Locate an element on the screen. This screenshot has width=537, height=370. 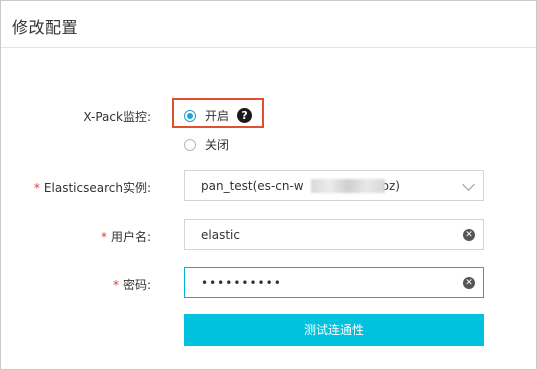
instance-select: pan_test(es-cn-w oz) is located at coordinates (334, 185).